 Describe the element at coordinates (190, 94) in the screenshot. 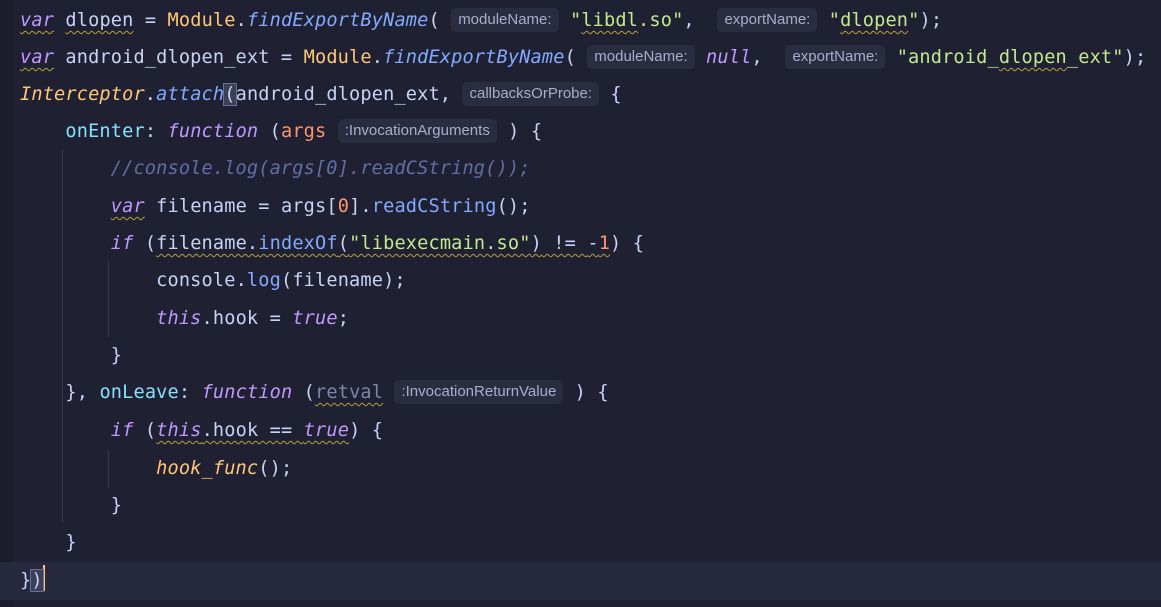

I see `code-token: attach` at that location.